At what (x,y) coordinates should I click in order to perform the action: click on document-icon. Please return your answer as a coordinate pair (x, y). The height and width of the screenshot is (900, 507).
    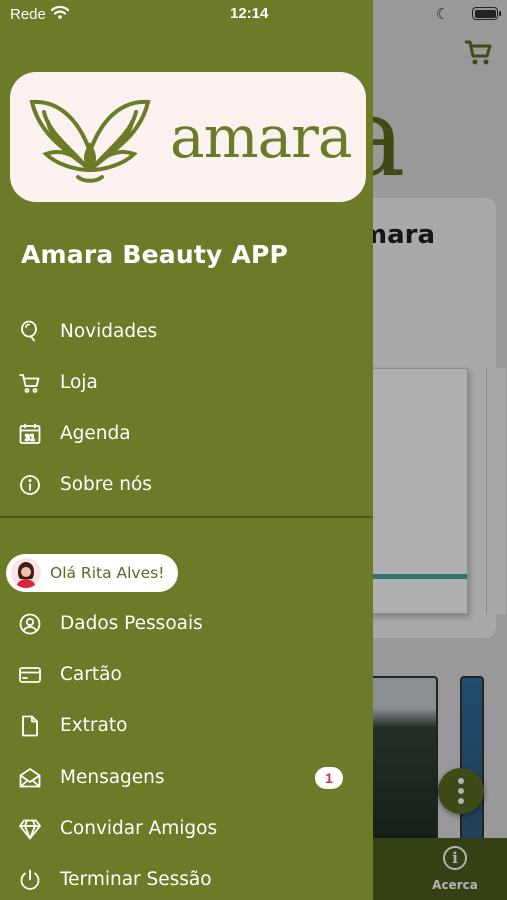
    Looking at the image, I should click on (30, 726).